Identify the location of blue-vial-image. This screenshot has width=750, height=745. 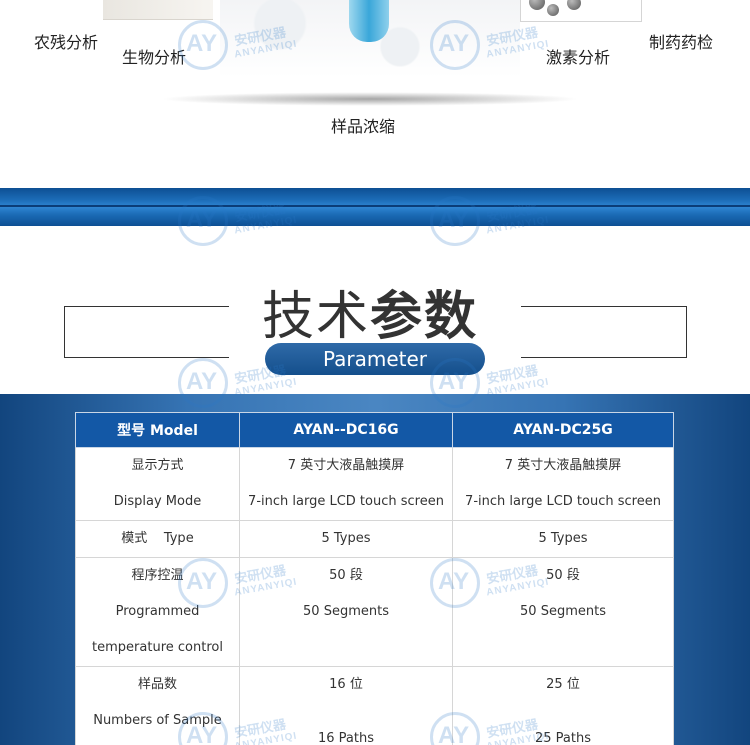
(369, 21).